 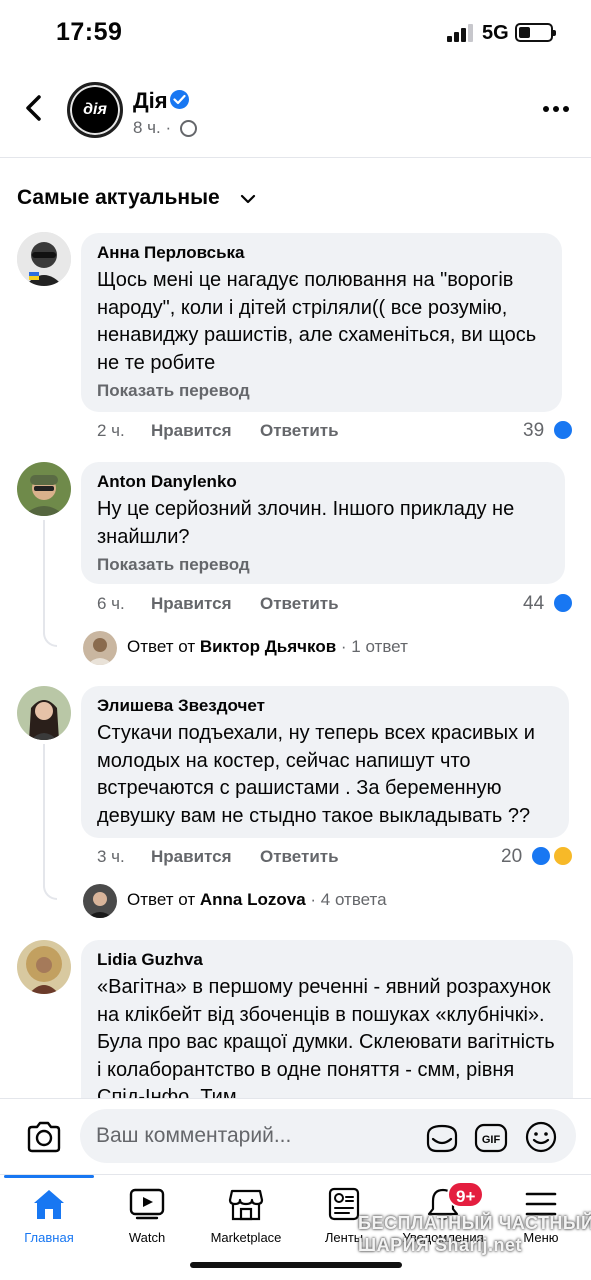 I want to click on status-bar: 17:59 5G, so click(x=295, y=33).